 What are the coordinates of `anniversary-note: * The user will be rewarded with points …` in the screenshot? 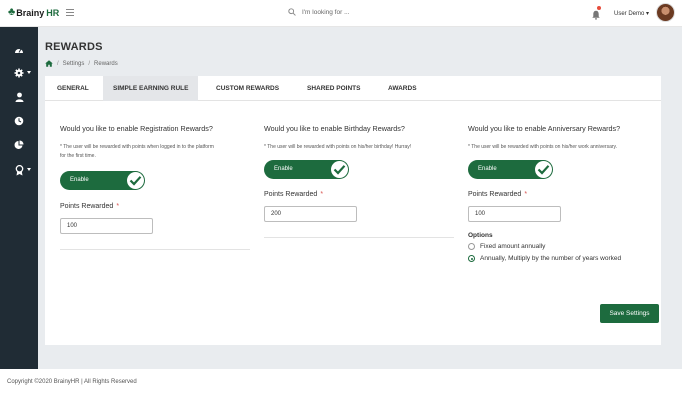 It's located at (563, 147).